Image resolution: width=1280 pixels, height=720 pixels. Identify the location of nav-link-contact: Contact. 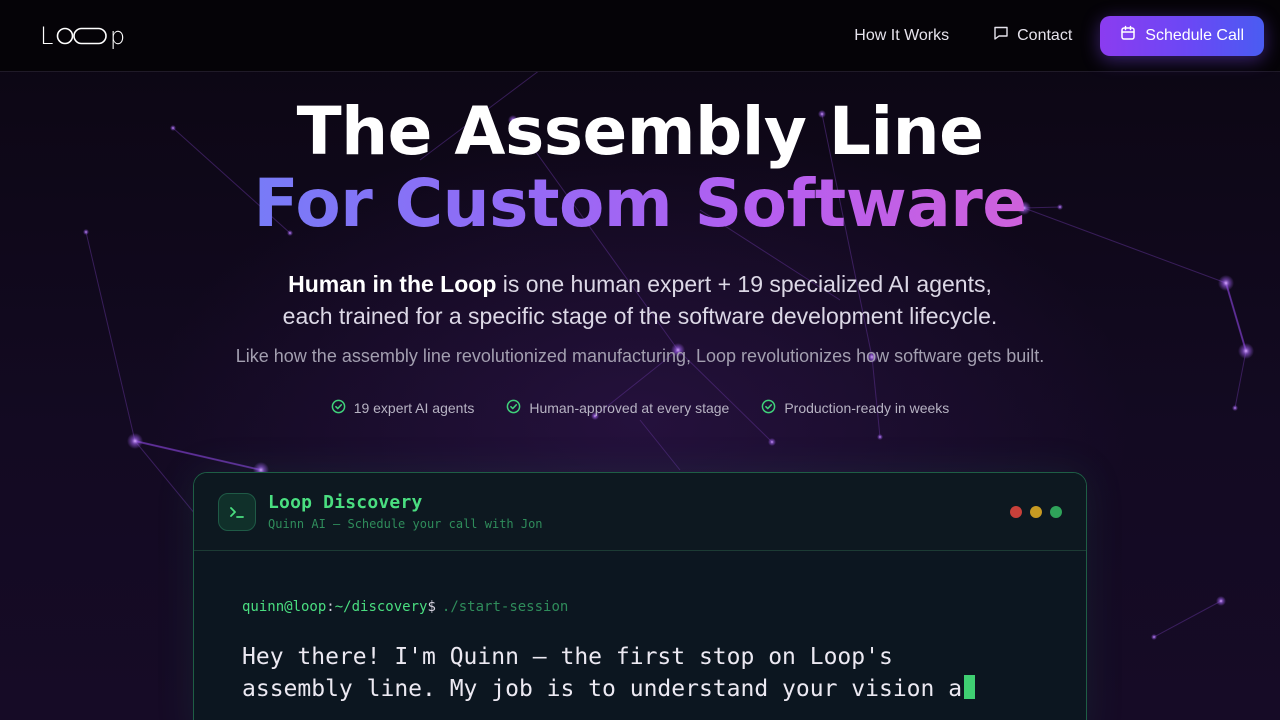
(1032, 35).